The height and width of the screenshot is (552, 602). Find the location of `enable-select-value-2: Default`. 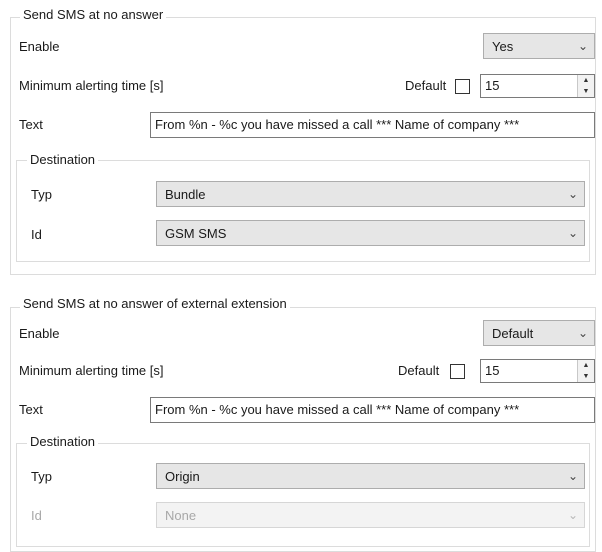

enable-select-value-2: Default is located at coordinates (513, 333).